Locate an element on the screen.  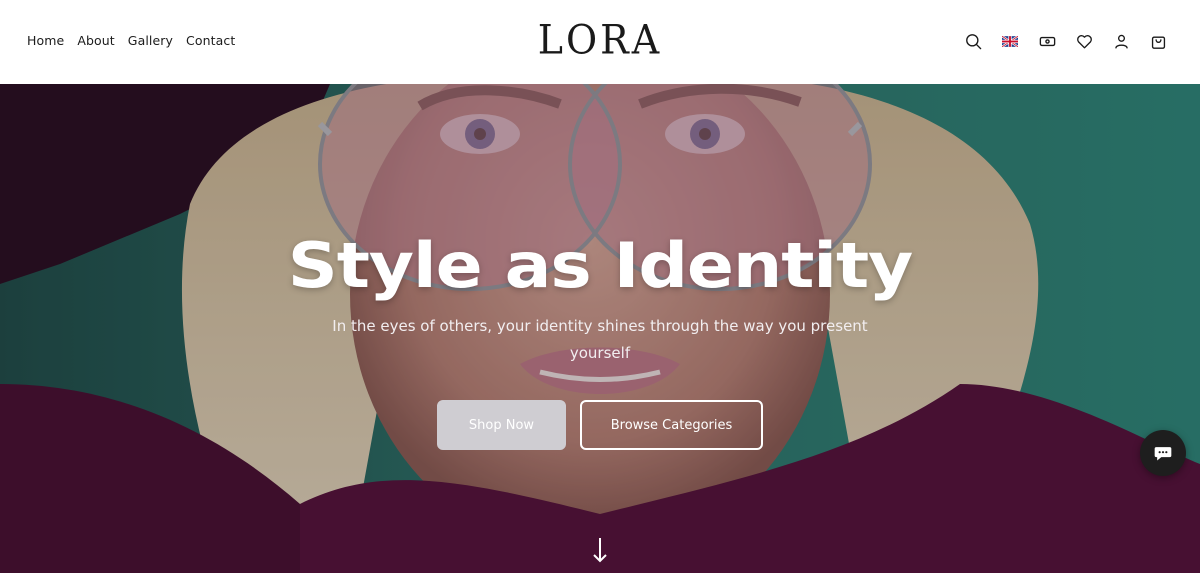
chat-widget-button is located at coordinates (1163, 453).